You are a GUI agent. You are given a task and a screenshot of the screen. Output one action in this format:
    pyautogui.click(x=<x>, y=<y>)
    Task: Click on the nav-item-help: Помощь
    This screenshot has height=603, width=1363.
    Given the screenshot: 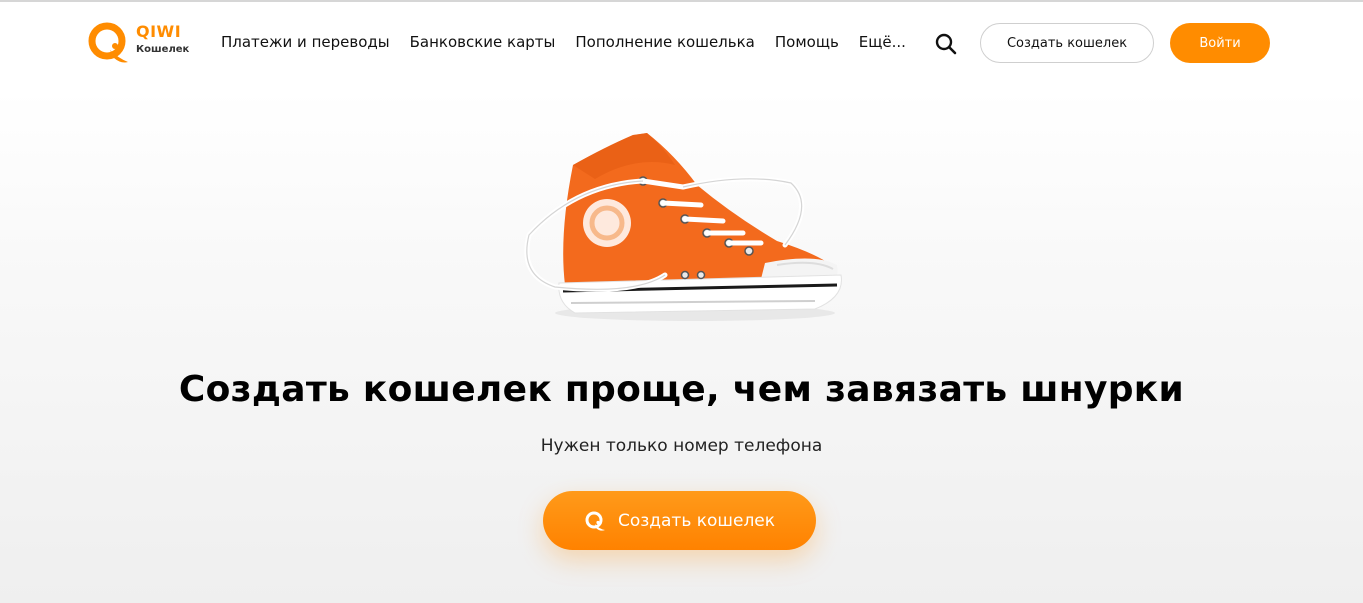 What is the action you would take?
    pyautogui.click(x=807, y=42)
    